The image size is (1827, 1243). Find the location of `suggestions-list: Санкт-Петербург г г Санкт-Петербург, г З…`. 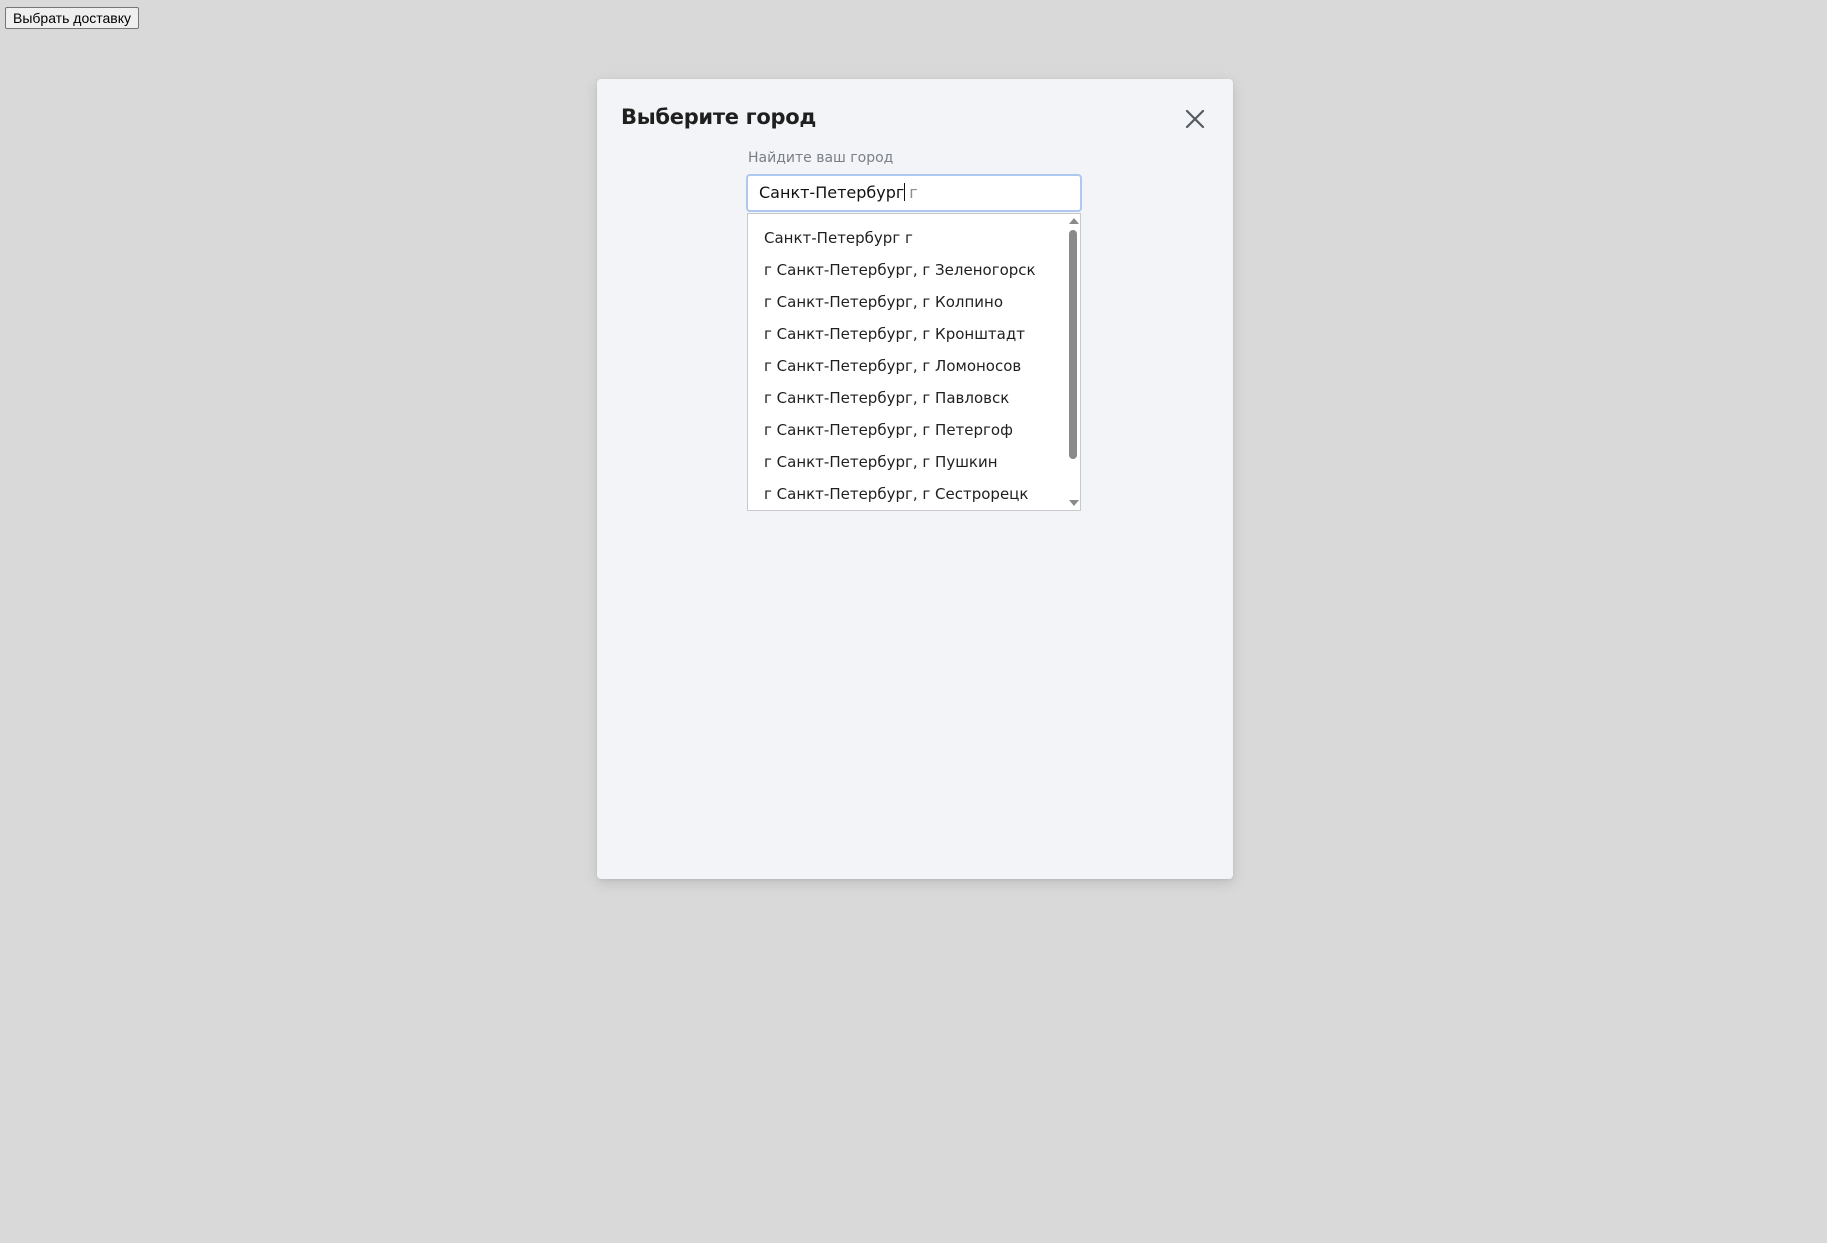

suggestions-list: Санкт-Петербург г г Санкт-Петербург, г З… is located at coordinates (906, 366).